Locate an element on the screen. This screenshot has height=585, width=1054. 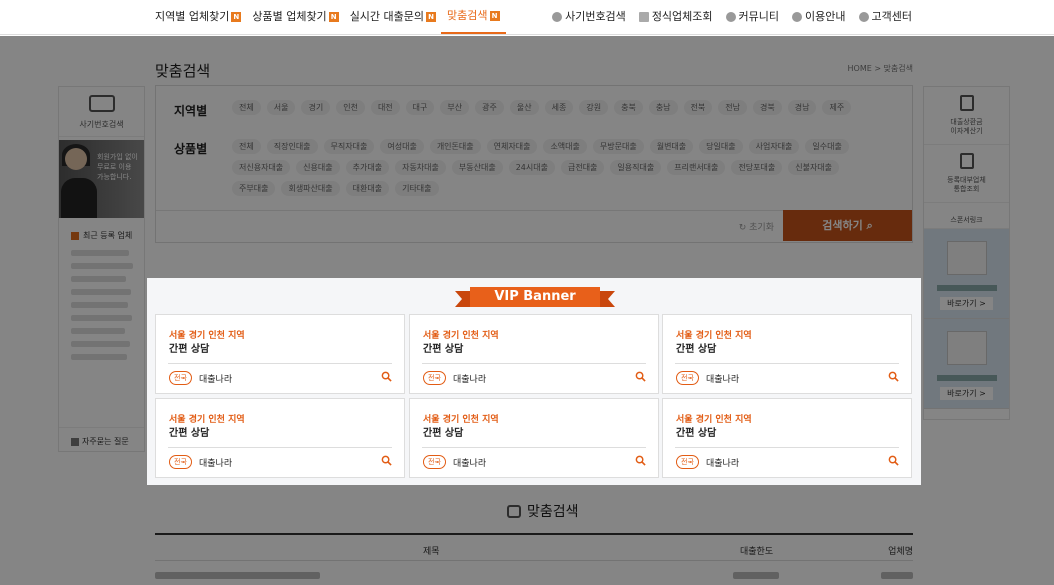
user-icon is located at coordinates (863, 17).